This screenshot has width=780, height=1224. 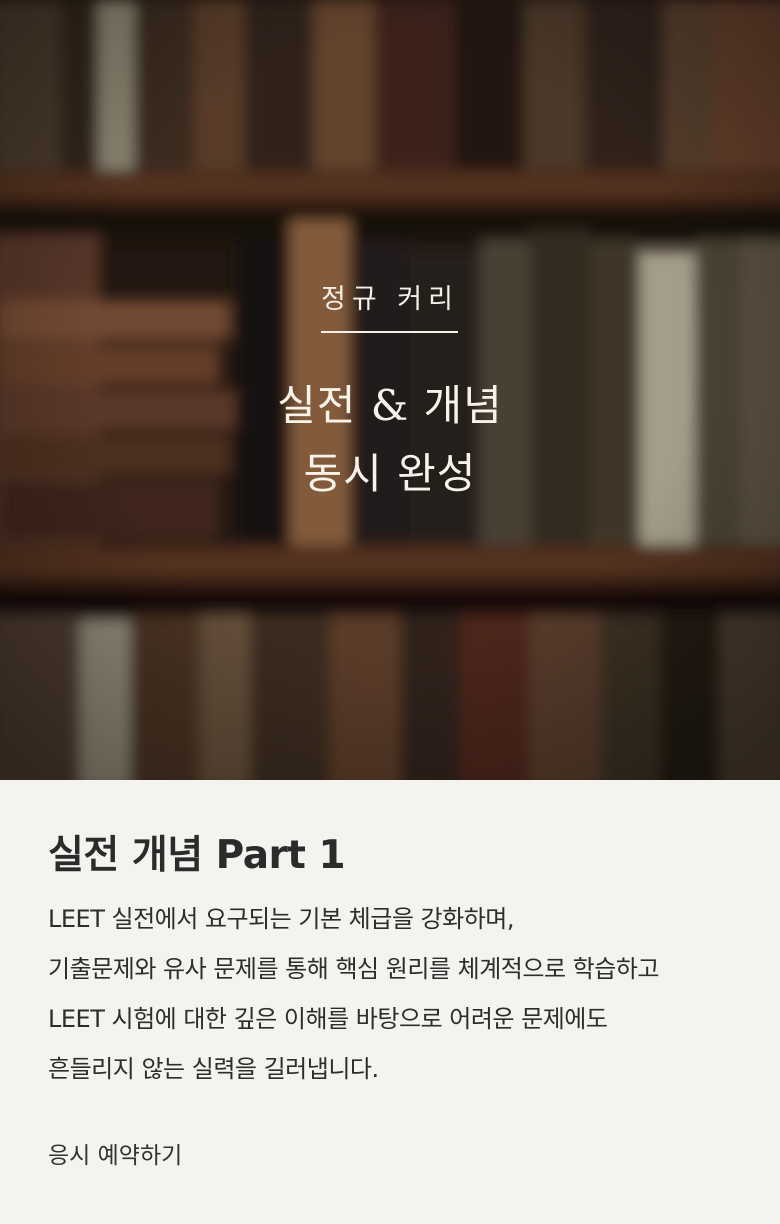 I want to click on description-line: 흔들리지 않는 실력을 길러냅니다., so click(x=213, y=1069).